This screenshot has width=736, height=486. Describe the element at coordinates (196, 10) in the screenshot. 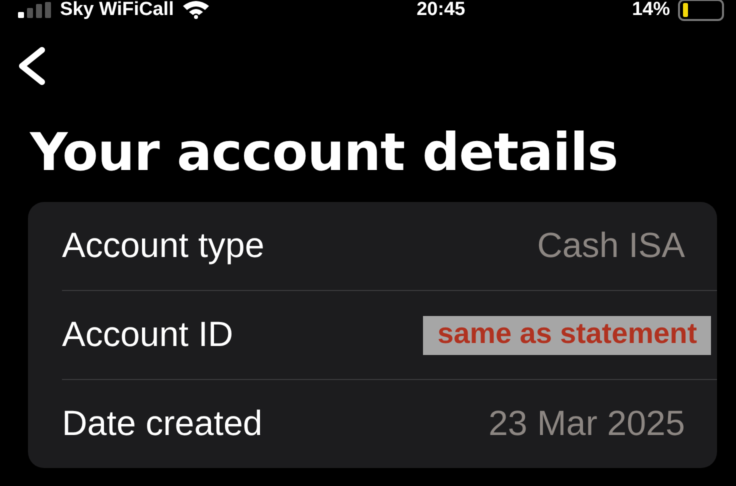

I see `wifi-icon` at that location.